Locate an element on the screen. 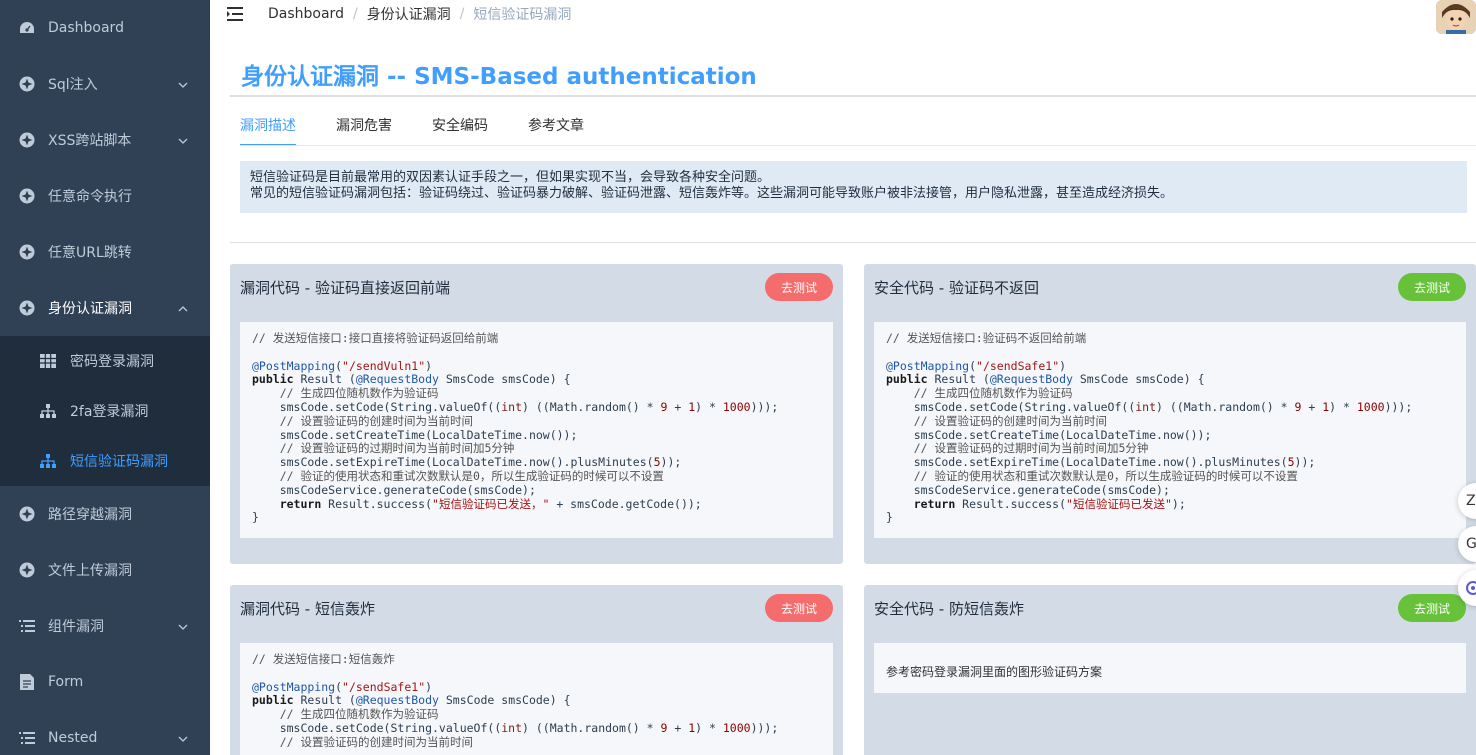 This screenshot has height=755, width=1476. breadcrumb-dashboard: Dashboard is located at coordinates (306, 14).